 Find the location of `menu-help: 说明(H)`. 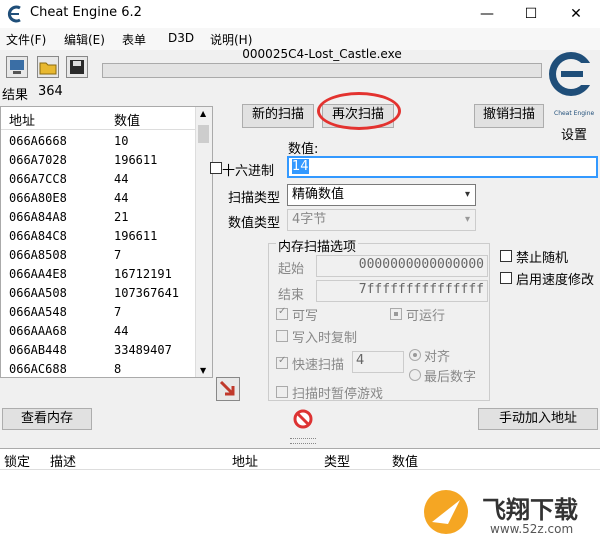

menu-help: 说明(H) is located at coordinates (231, 39).